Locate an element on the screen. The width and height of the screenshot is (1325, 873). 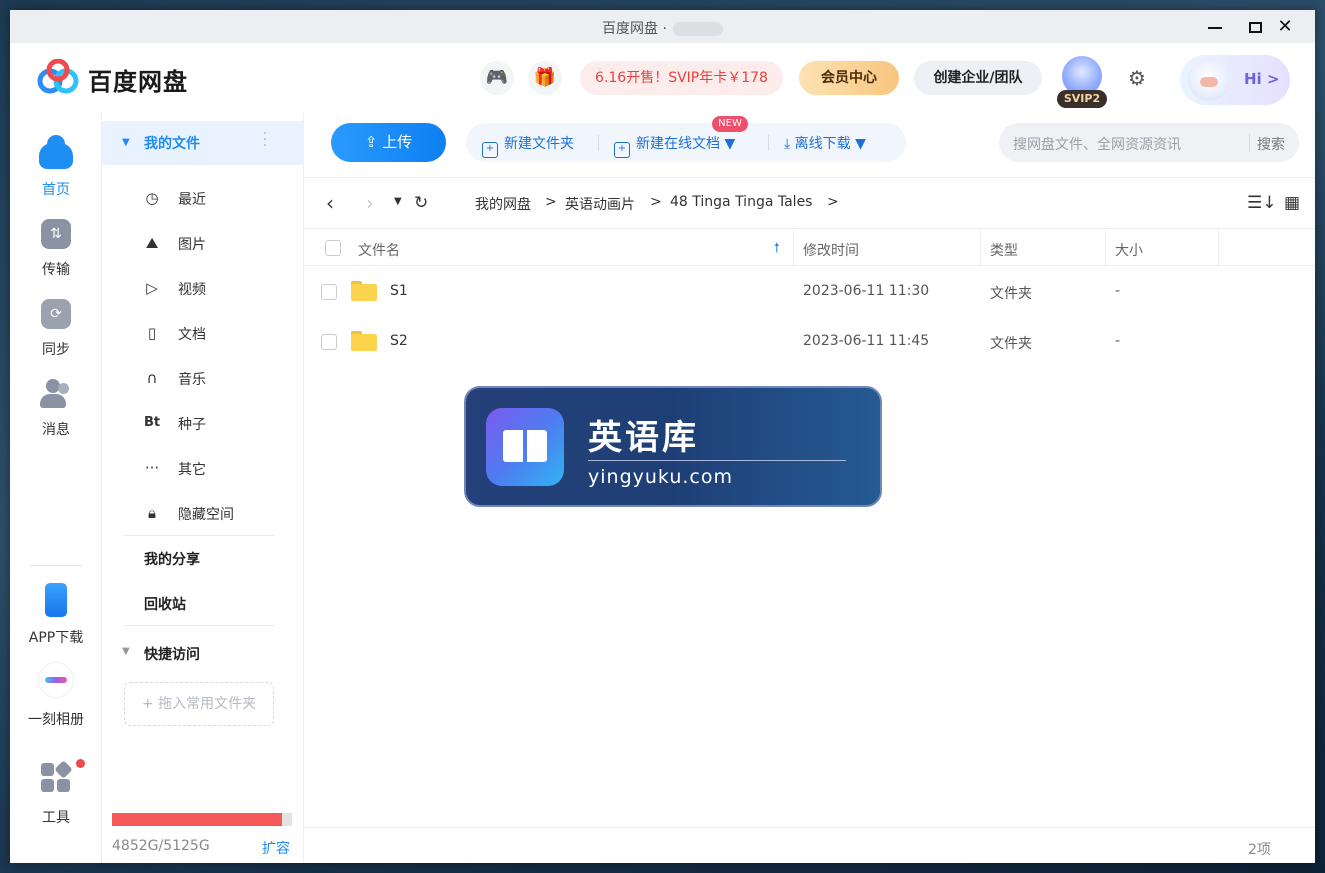
sort-ascending-icon: 🠕 is located at coordinates (777, 250).